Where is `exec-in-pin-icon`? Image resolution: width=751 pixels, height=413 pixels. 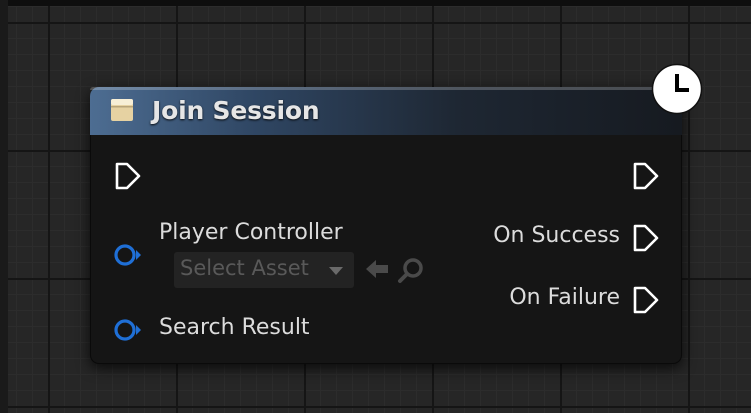 exec-in-pin-icon is located at coordinates (127, 176).